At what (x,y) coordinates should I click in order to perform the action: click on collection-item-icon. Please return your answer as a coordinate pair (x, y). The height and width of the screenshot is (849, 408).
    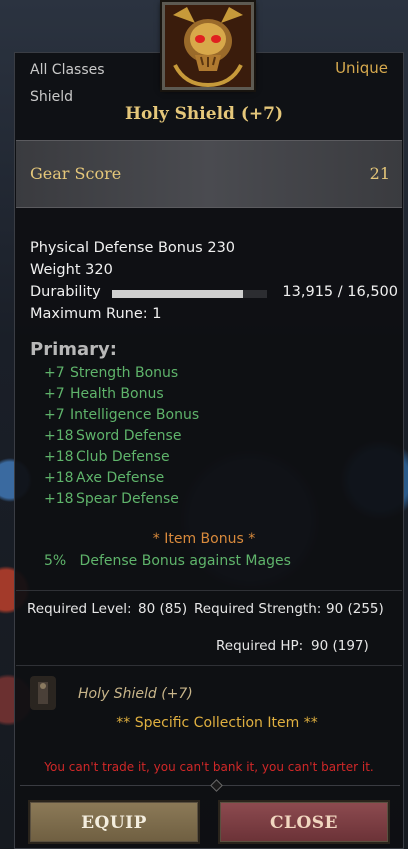
    Looking at the image, I should click on (43, 693).